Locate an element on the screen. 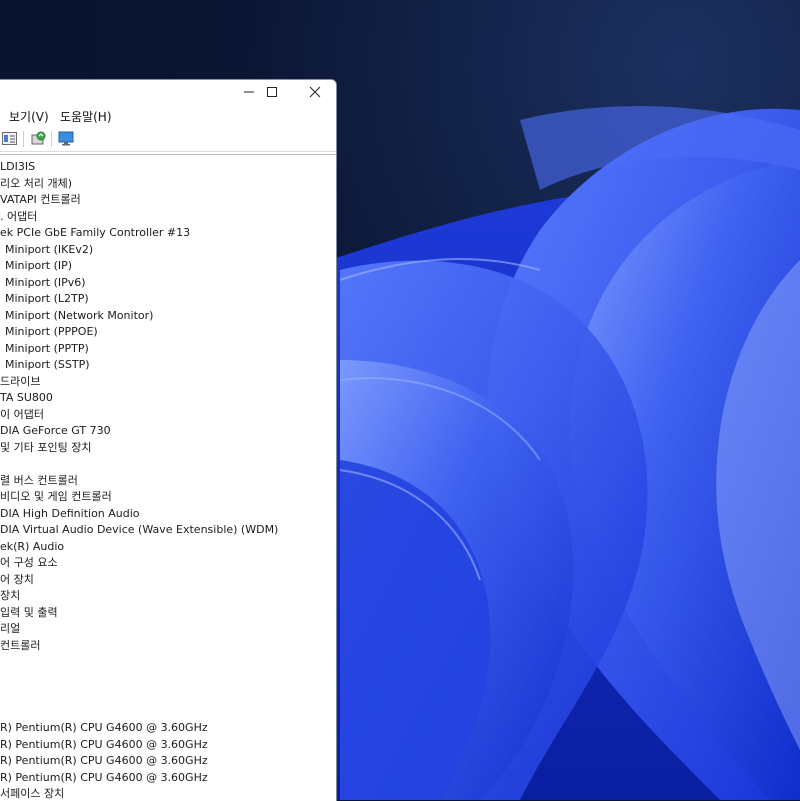 The image size is (800, 801). menu-view: 보기(V) is located at coordinates (29, 116).